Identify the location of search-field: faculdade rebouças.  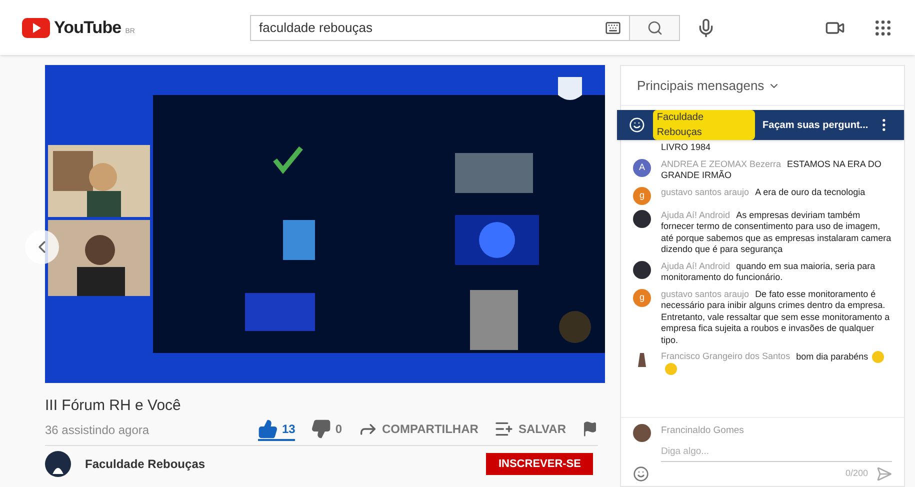
(440, 27).